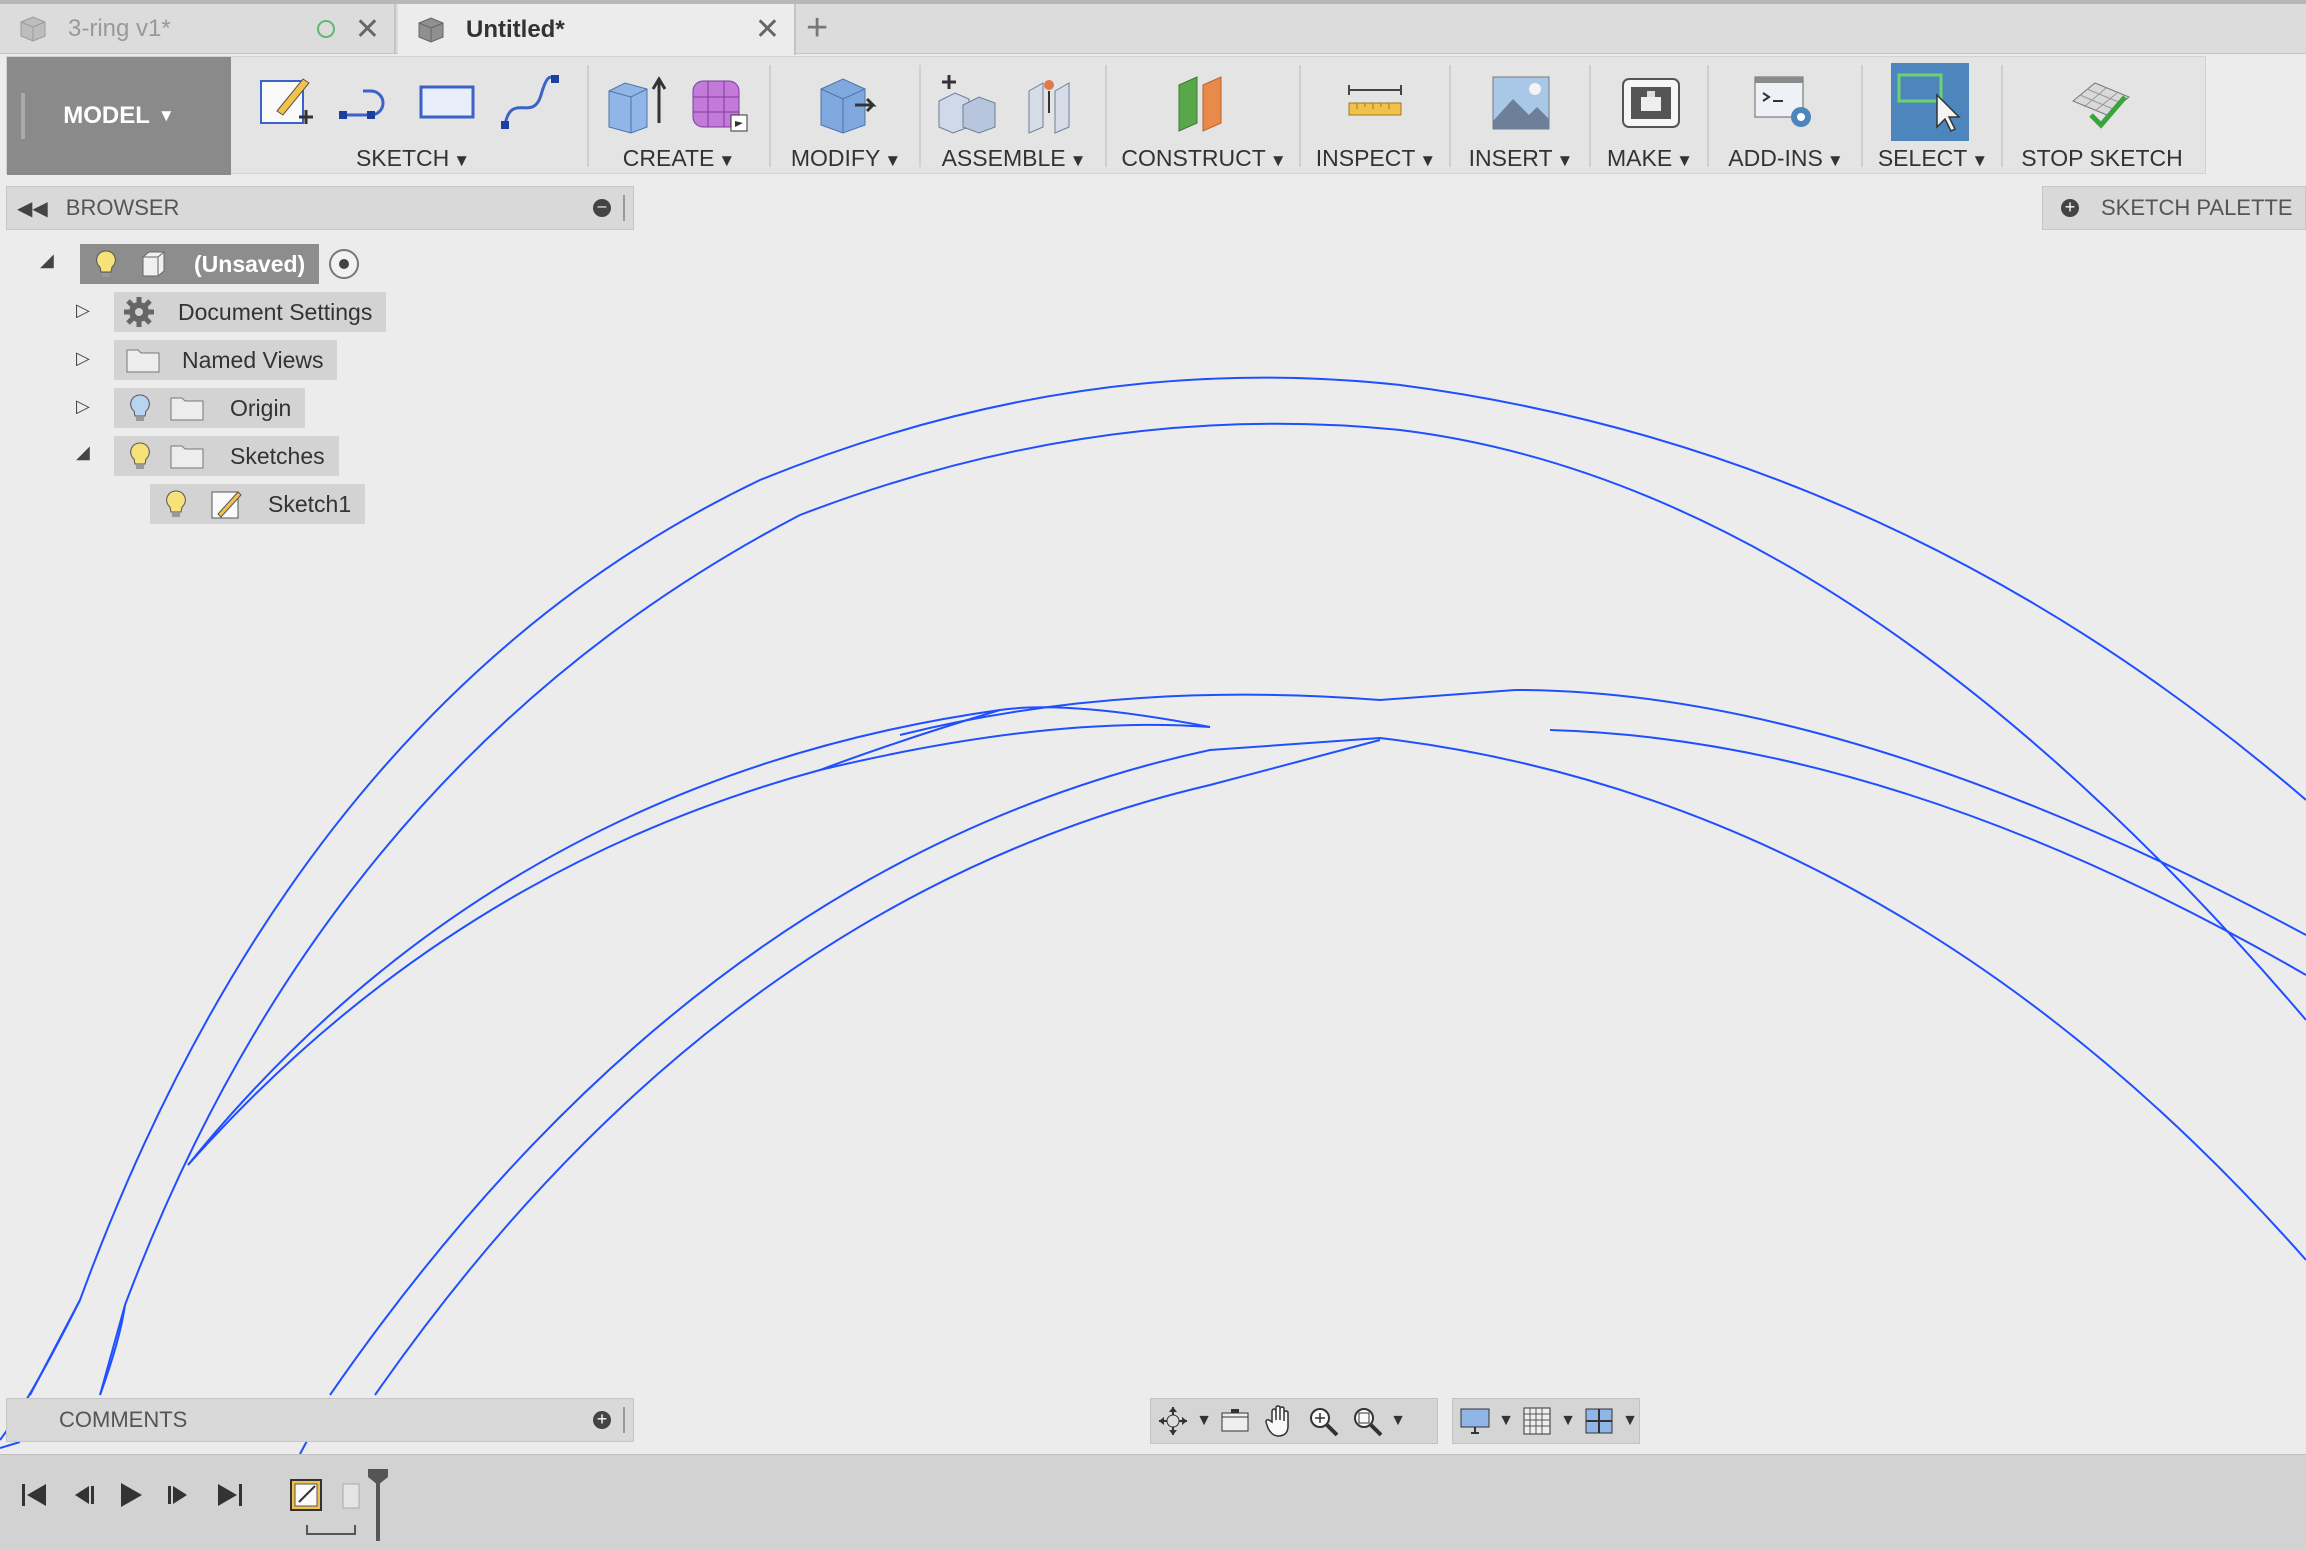  What do you see at coordinates (140, 408) in the screenshot?
I see `lightbulb-off-icon` at bounding box center [140, 408].